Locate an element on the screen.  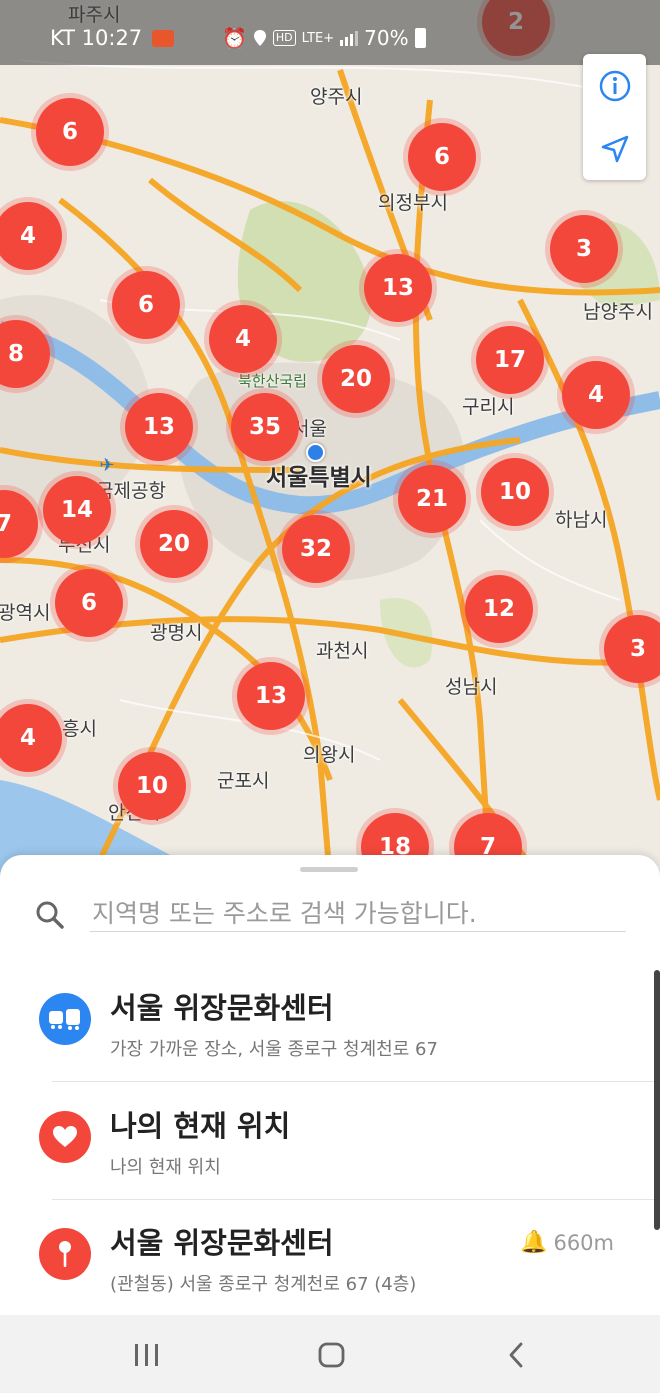
location-icon is located at coordinates (259, 38).